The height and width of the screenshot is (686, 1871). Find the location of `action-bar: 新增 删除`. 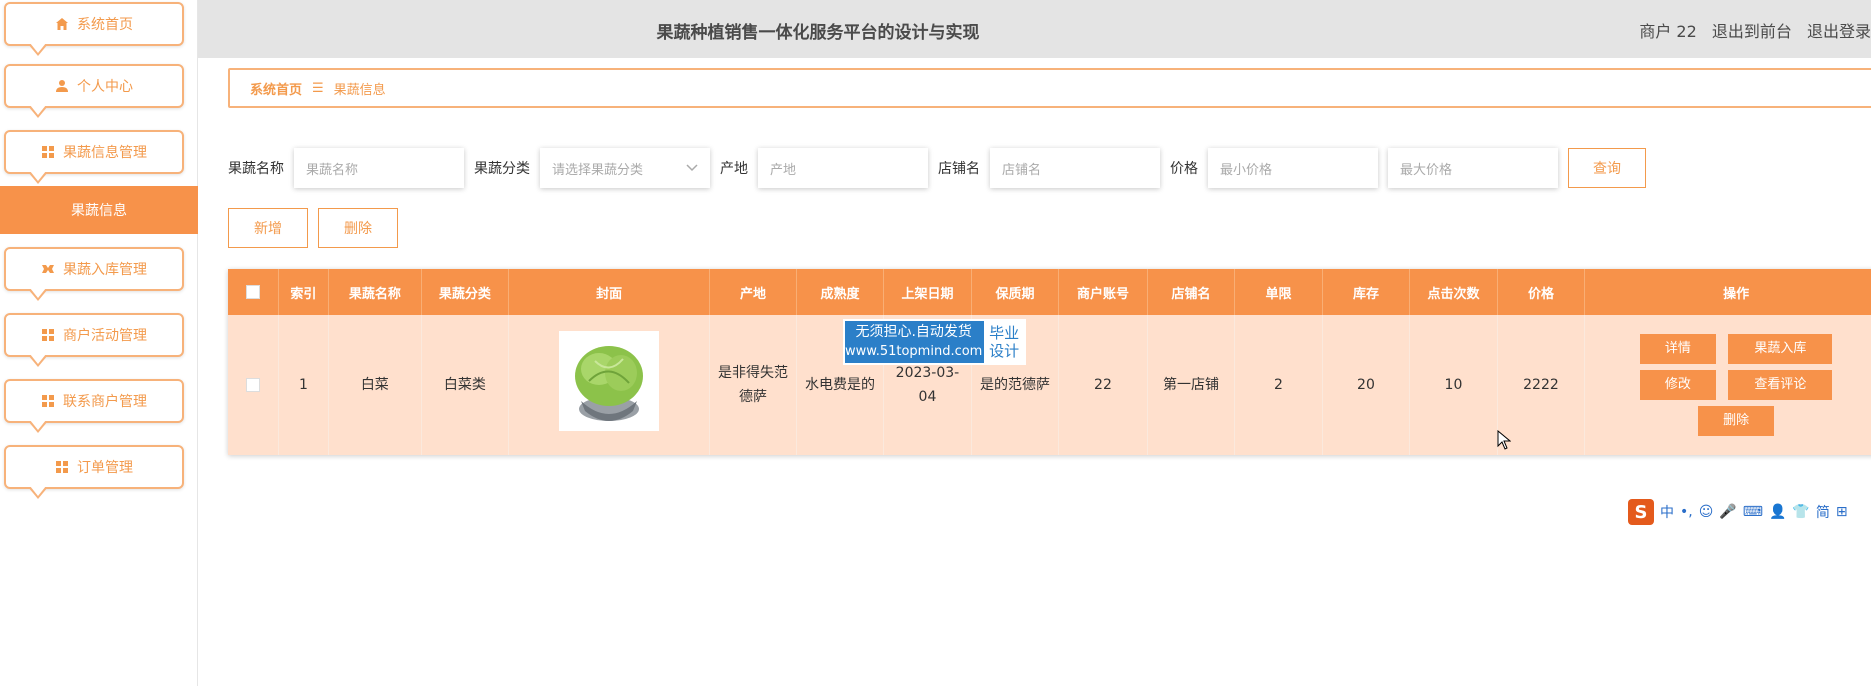

action-bar: 新增 删除 is located at coordinates (318, 228).